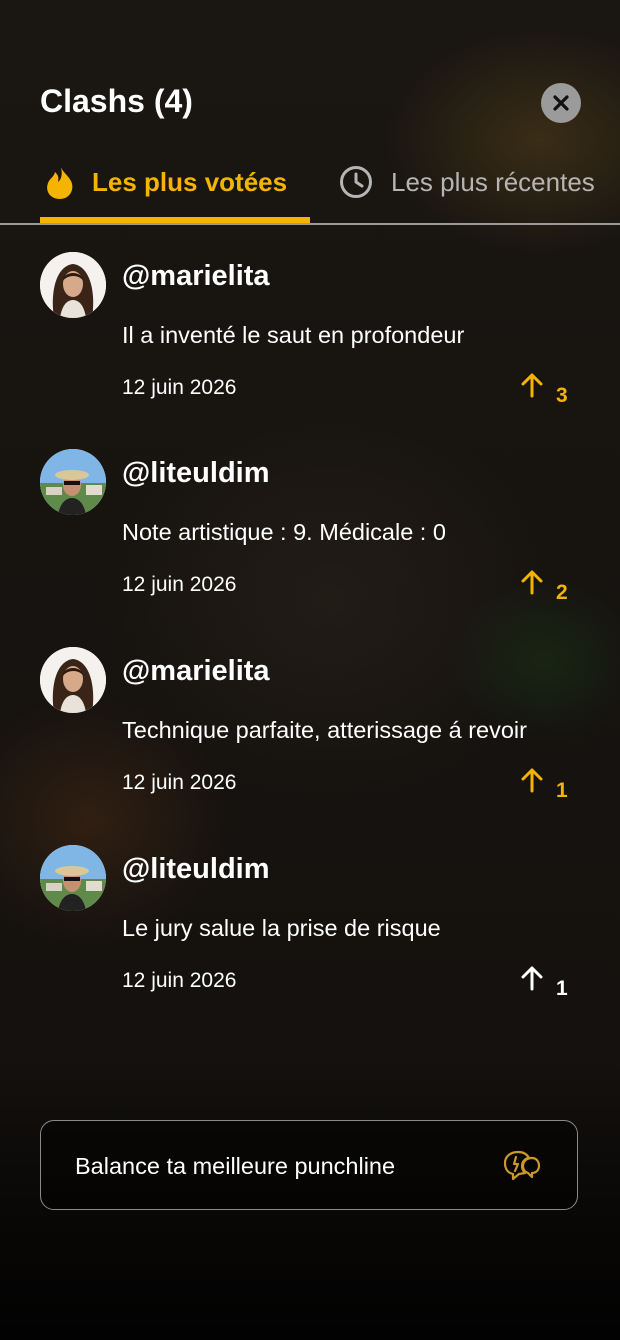 The image size is (620, 1340). I want to click on page-title: Clashs (4), so click(116, 101).